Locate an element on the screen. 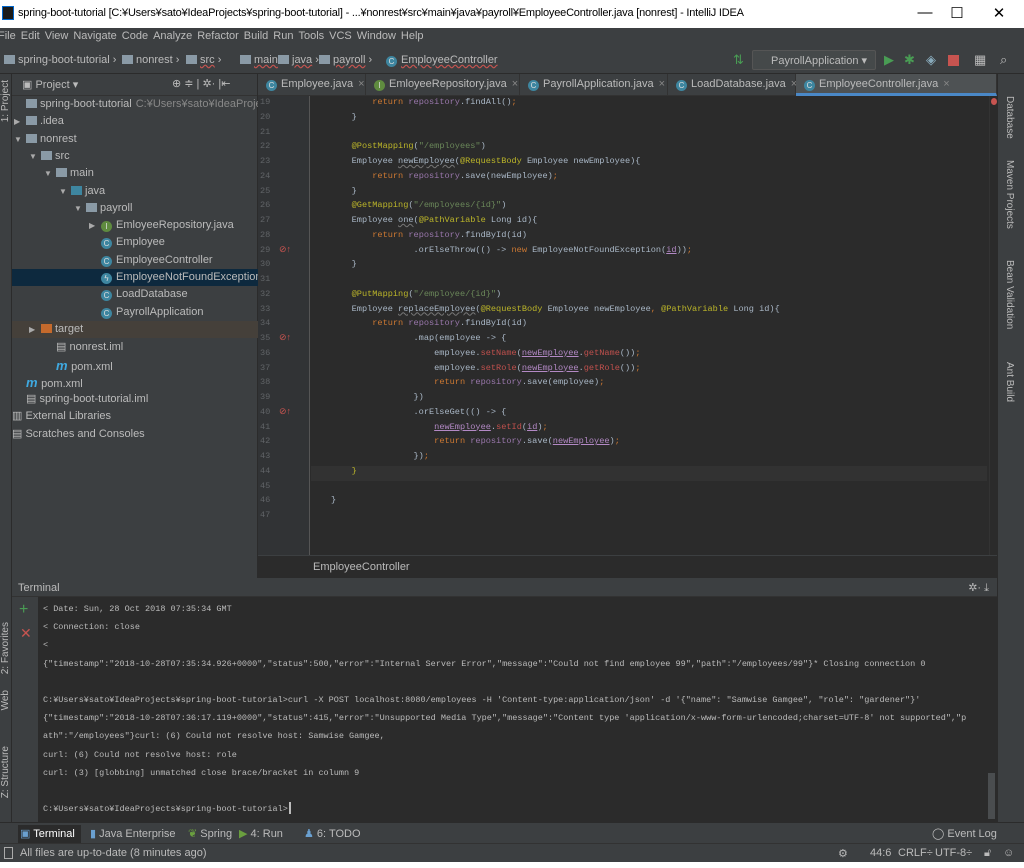  breadcrumb-item: nonrest › is located at coordinates (150, 60).